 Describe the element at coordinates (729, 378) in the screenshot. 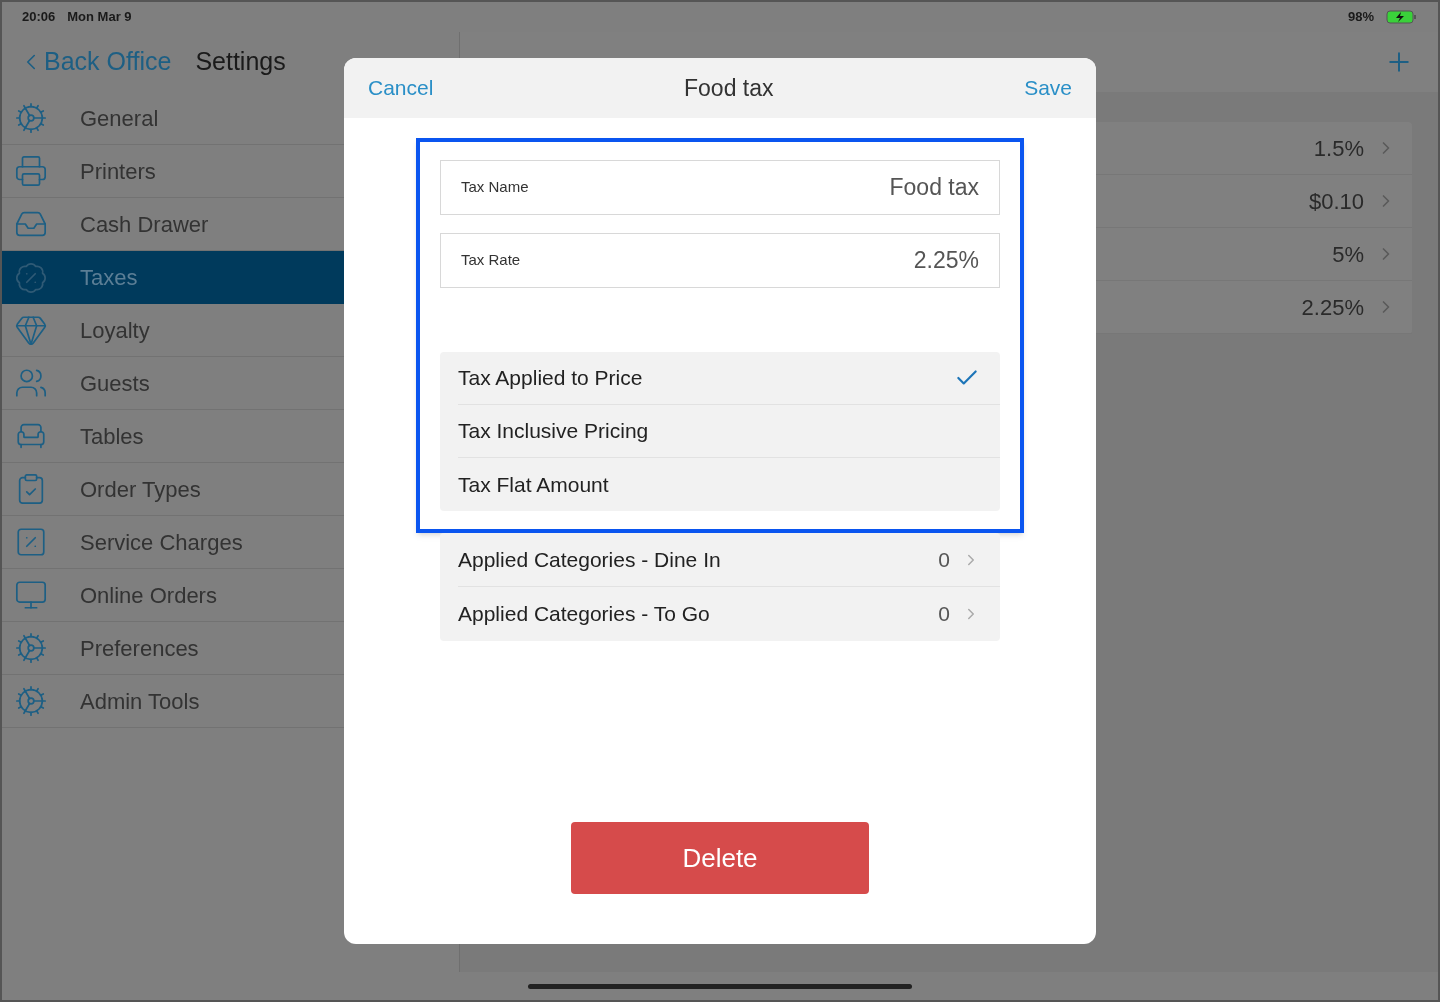

I see `option-row: Tax Applied to Price` at that location.